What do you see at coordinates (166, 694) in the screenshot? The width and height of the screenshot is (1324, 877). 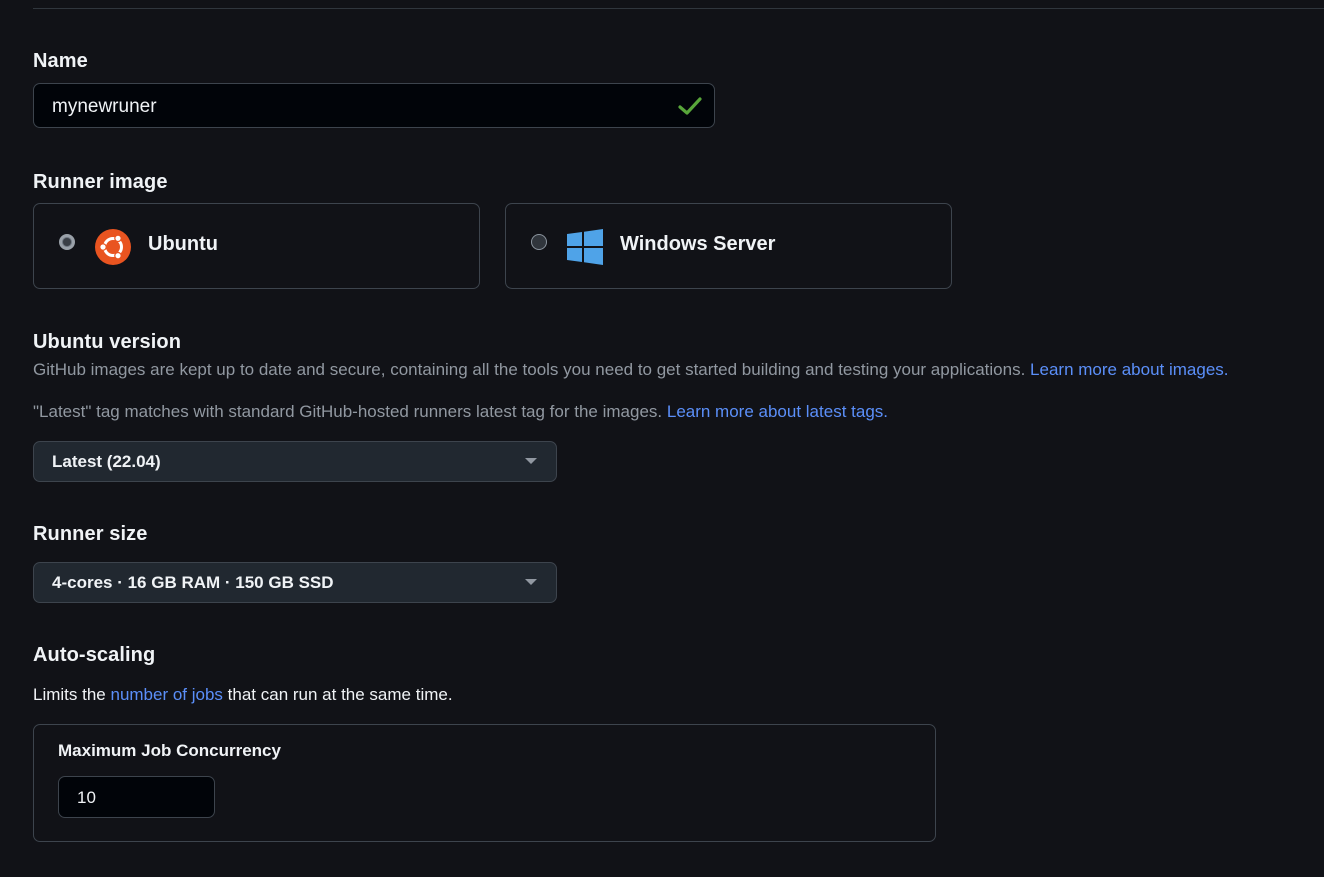 I see `number-of-jobs-link: number of jobs` at bounding box center [166, 694].